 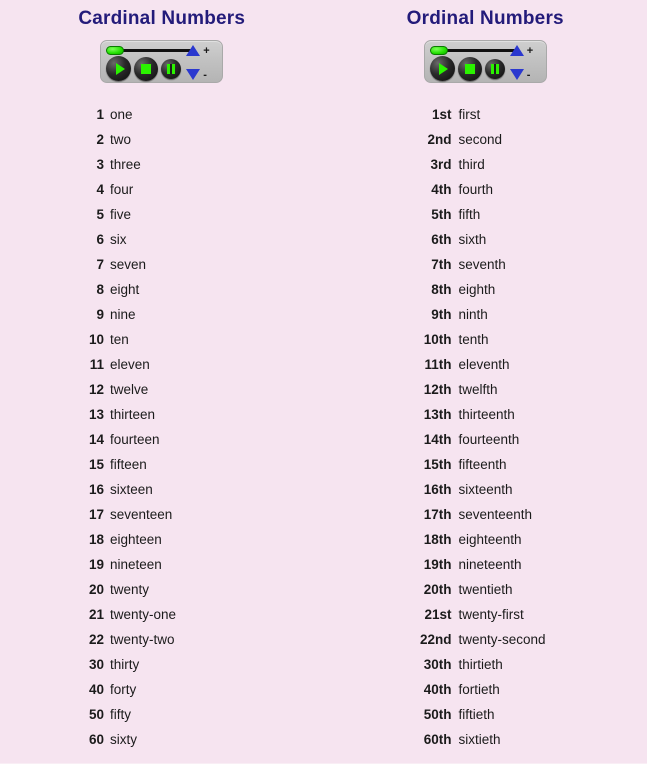 I want to click on number-word: five, so click(x=121, y=214).